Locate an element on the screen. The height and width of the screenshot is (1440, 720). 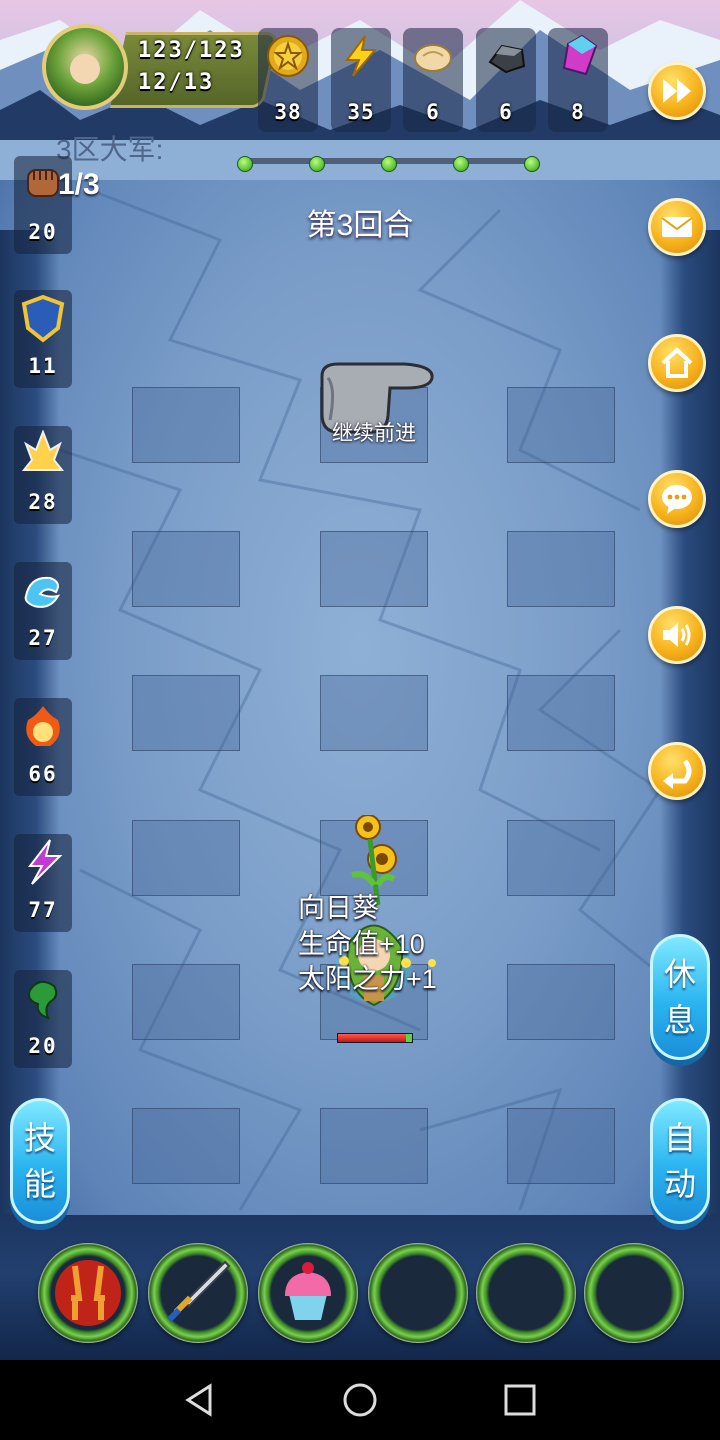
resource-gold-value: 38 is located at coordinates (288, 112).